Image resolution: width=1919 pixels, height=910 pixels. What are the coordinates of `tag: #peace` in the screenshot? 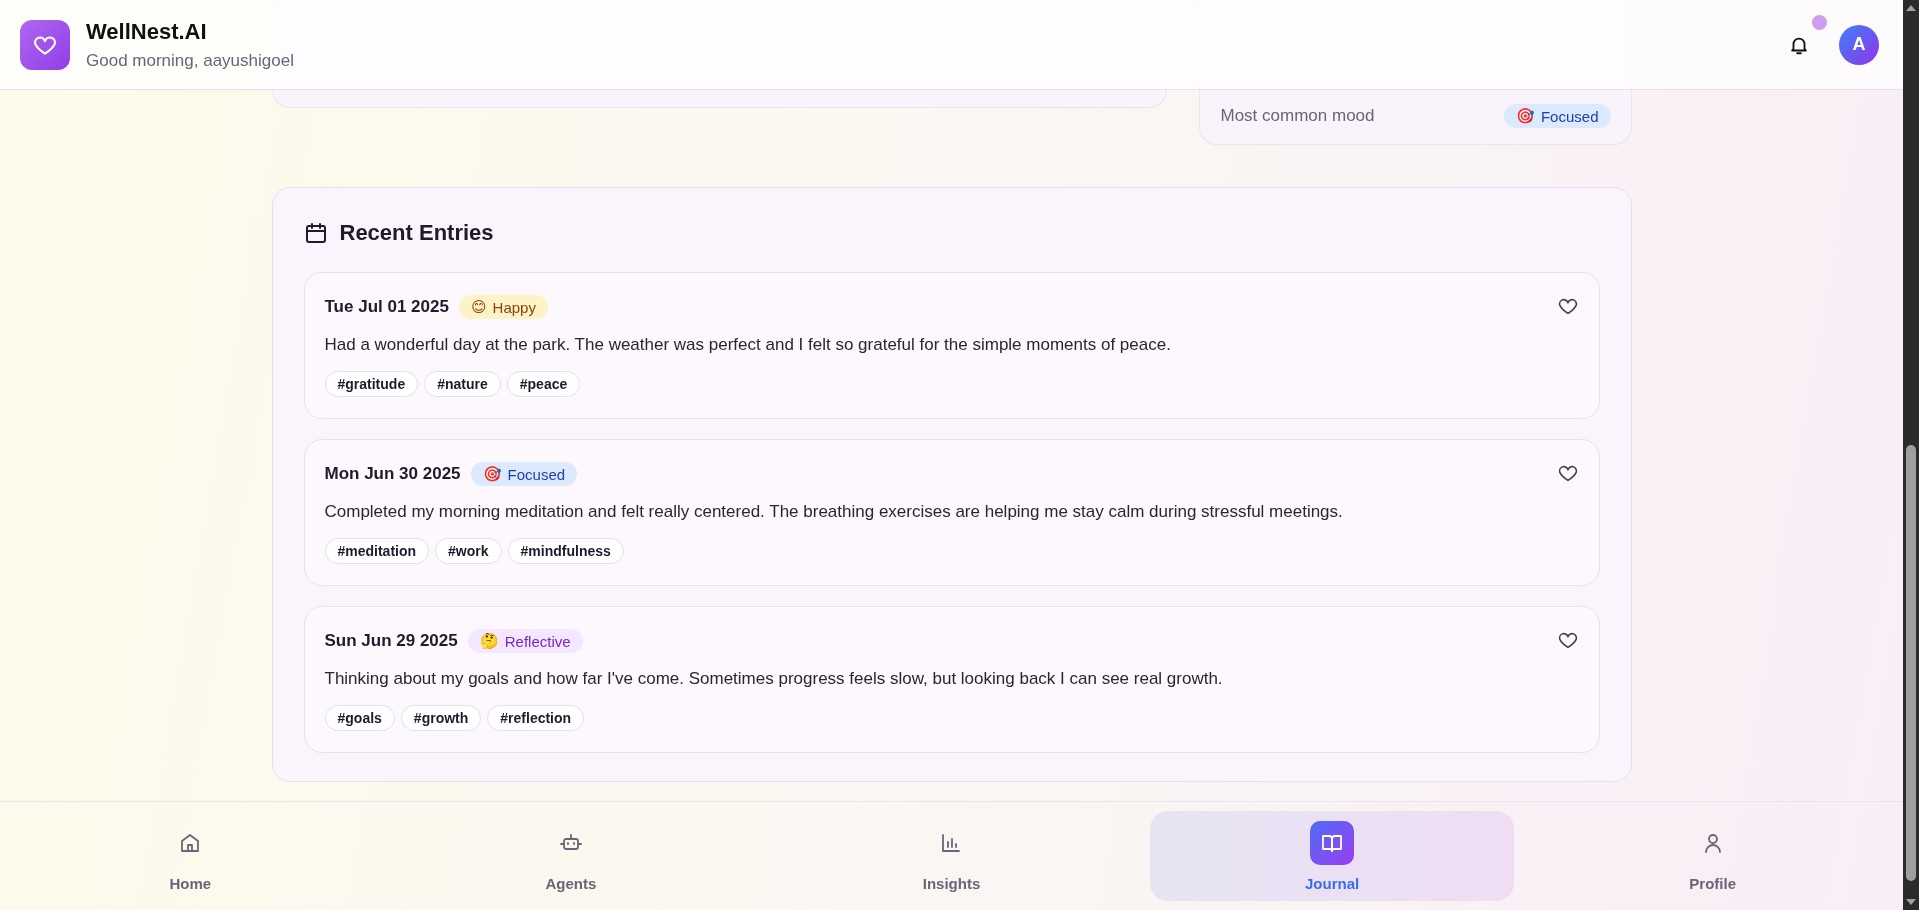 It's located at (543, 384).